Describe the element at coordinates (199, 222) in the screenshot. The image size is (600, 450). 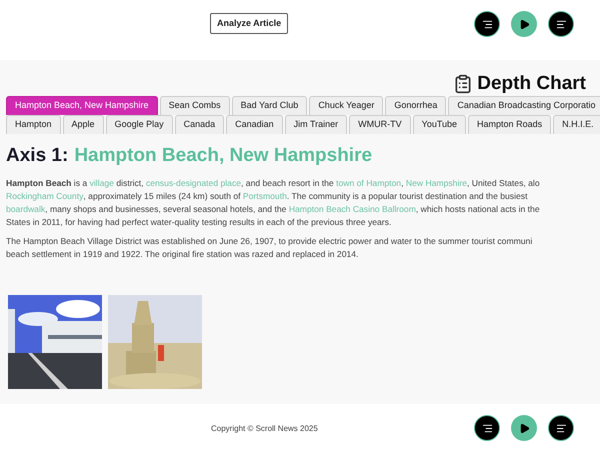
I see `paragraph-line: States in 2011, for having had perfect water-quality testing results in each of the previous three years.` at that location.